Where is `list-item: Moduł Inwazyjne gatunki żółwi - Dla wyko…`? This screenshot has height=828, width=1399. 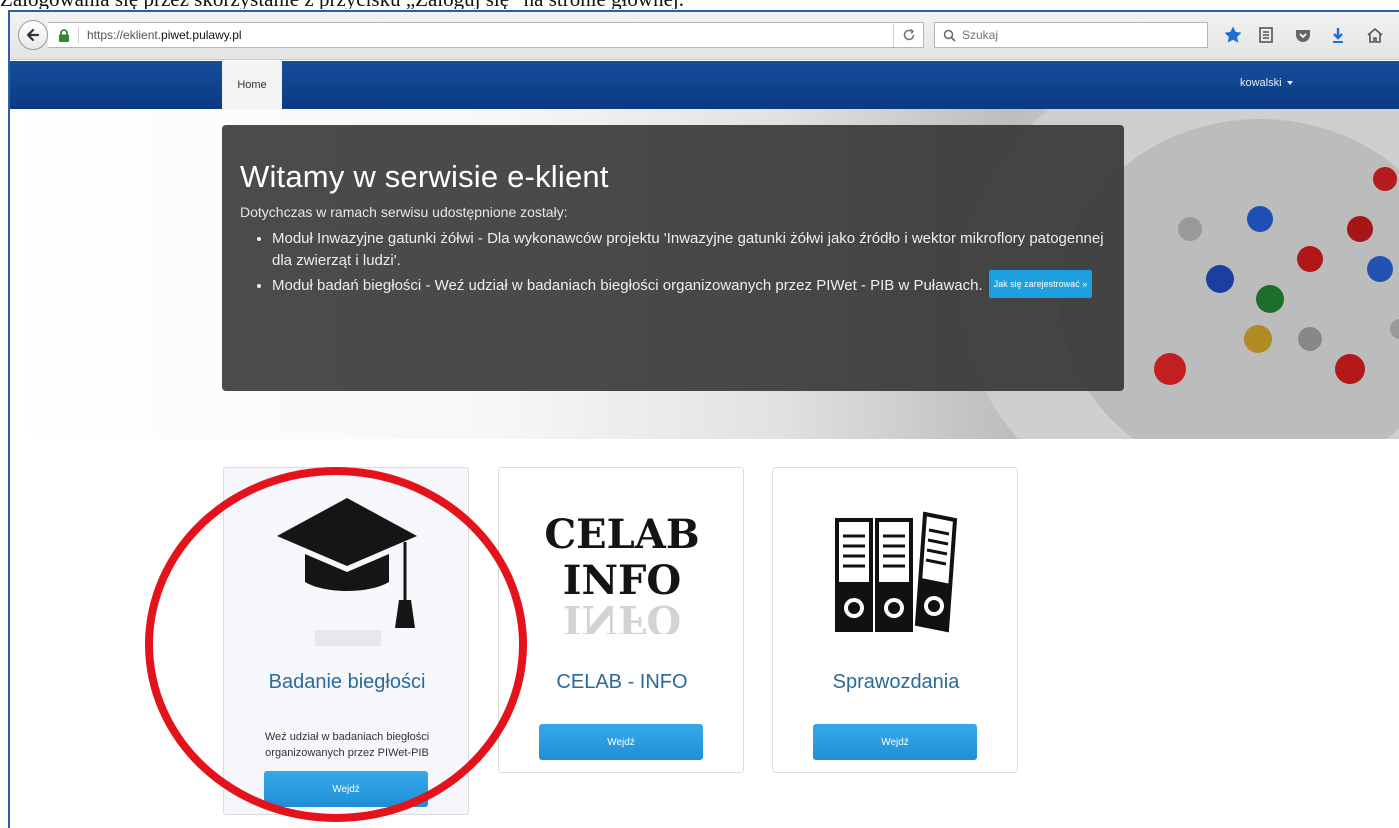 list-item: Moduł Inwazyjne gatunki żółwi - Dla wyko… is located at coordinates (689, 250).